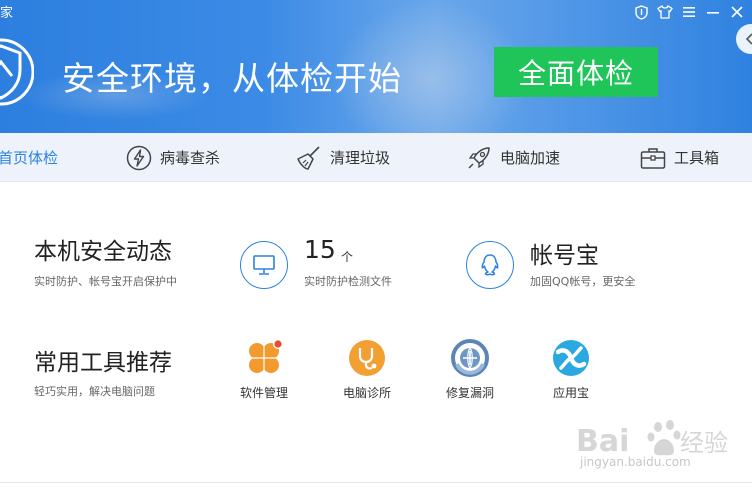 The height and width of the screenshot is (488, 752). What do you see at coordinates (366, 393) in the screenshot?
I see `tool-label: 电脑诊所` at bounding box center [366, 393].